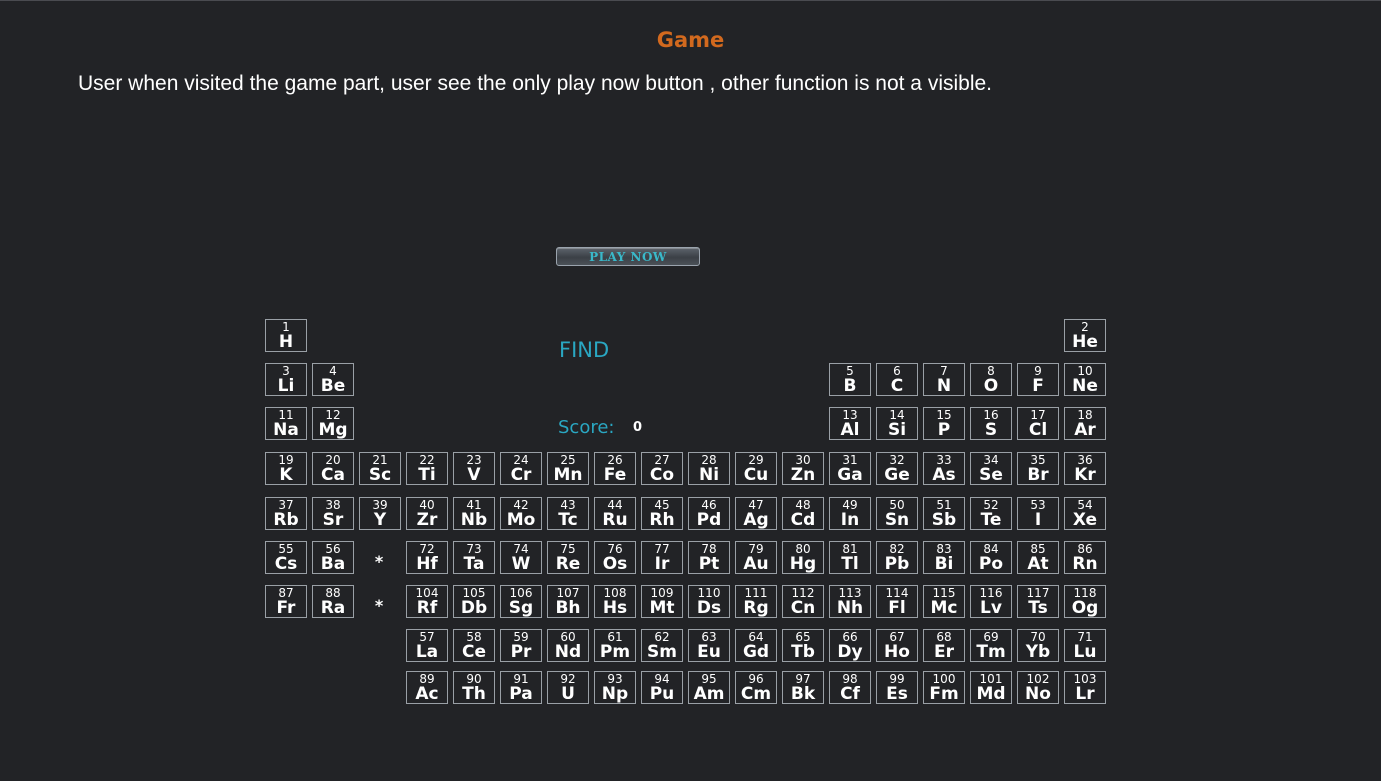 The height and width of the screenshot is (781, 1381). Describe the element at coordinates (286, 557) in the screenshot. I see `element-cell-cs: 55 Cs` at that location.